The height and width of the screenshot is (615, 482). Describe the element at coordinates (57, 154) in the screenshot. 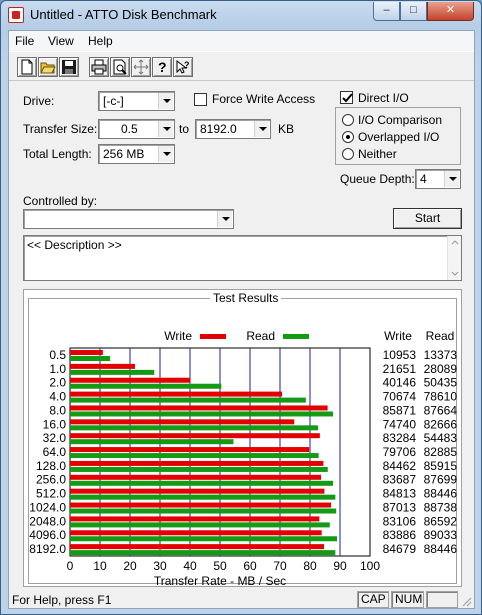

I see `total-length-label: Total Length:` at that location.